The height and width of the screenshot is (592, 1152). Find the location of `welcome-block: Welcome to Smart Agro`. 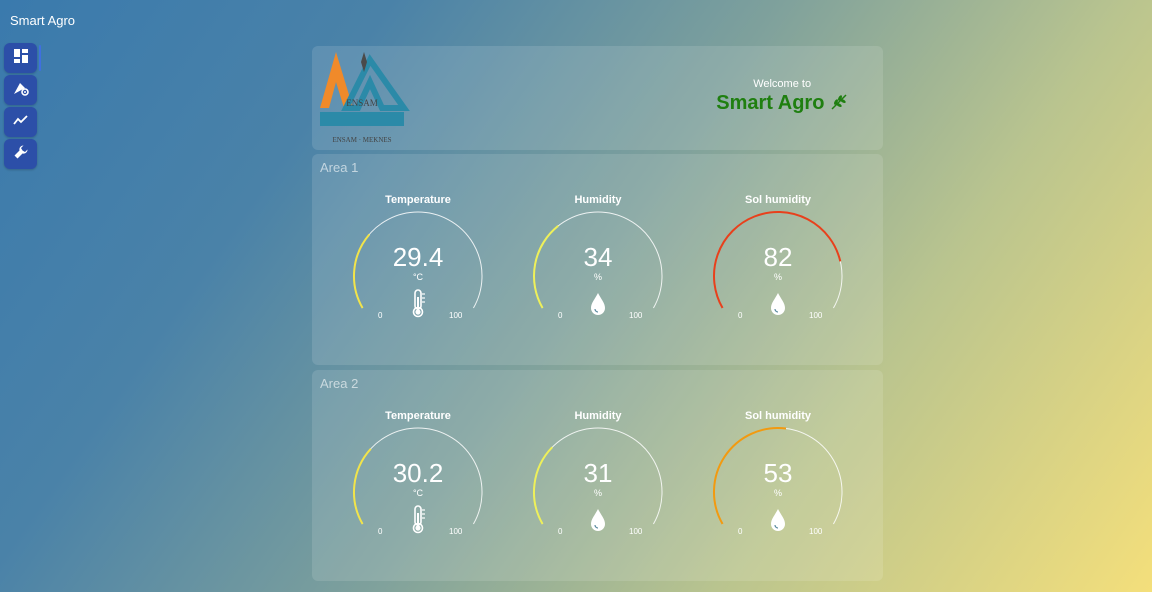

welcome-block: Welcome to Smart Agro is located at coordinates (782, 96).